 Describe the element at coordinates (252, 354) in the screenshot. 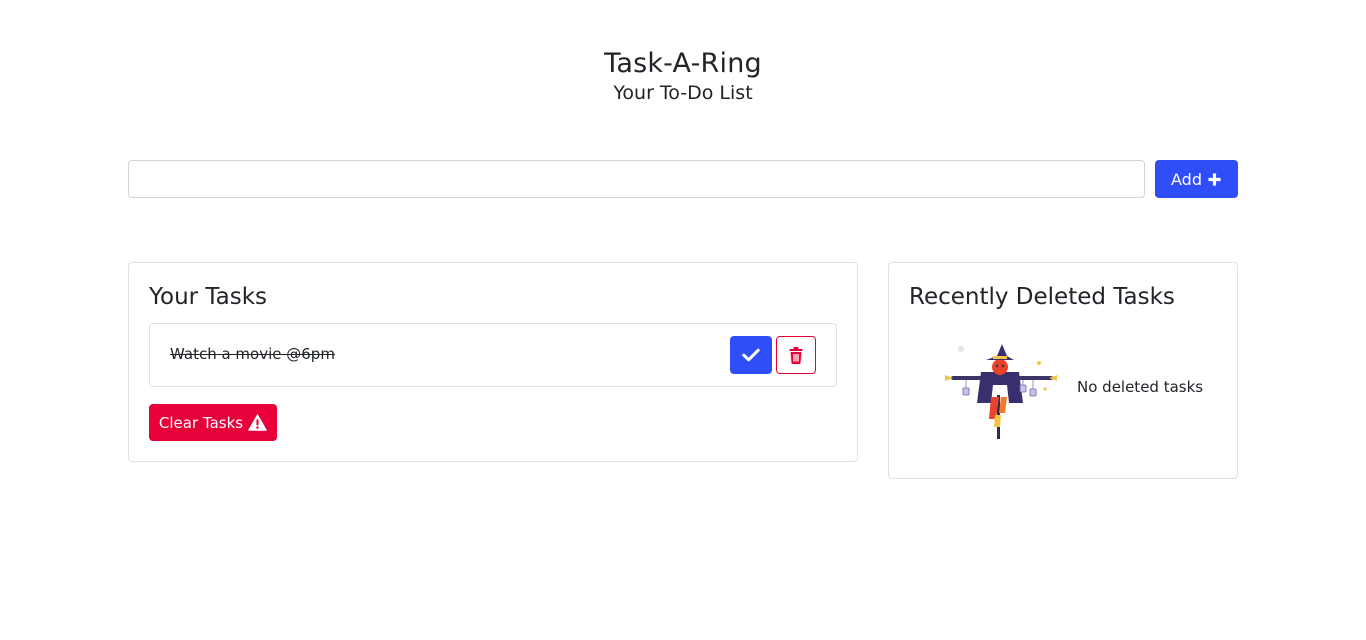

I see `task-text: Watch a movie @6pm` at that location.